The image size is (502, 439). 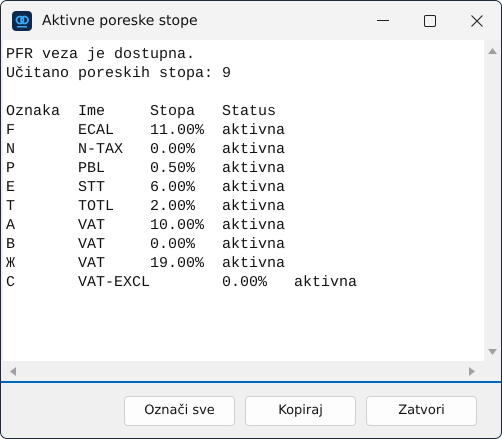 I want to click on scroll-right-icon, so click(x=472, y=371).